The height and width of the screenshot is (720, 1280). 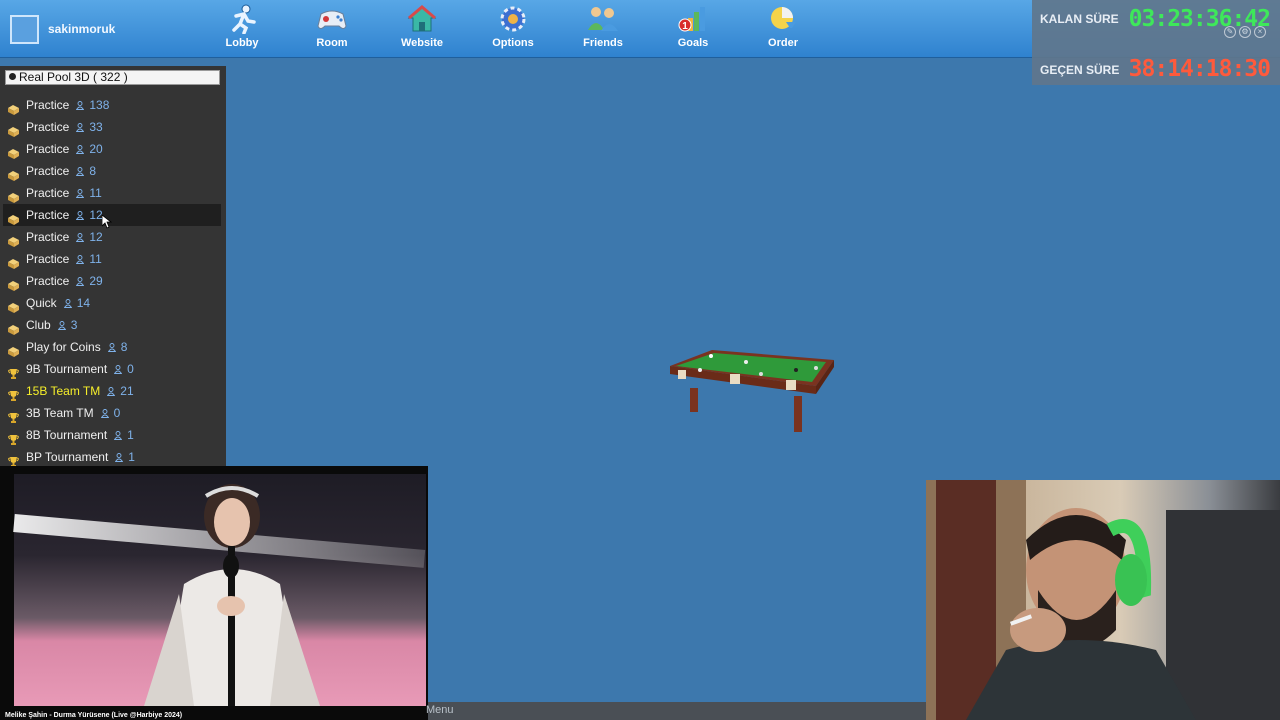 I want to click on website-button: Website, so click(x=422, y=29).